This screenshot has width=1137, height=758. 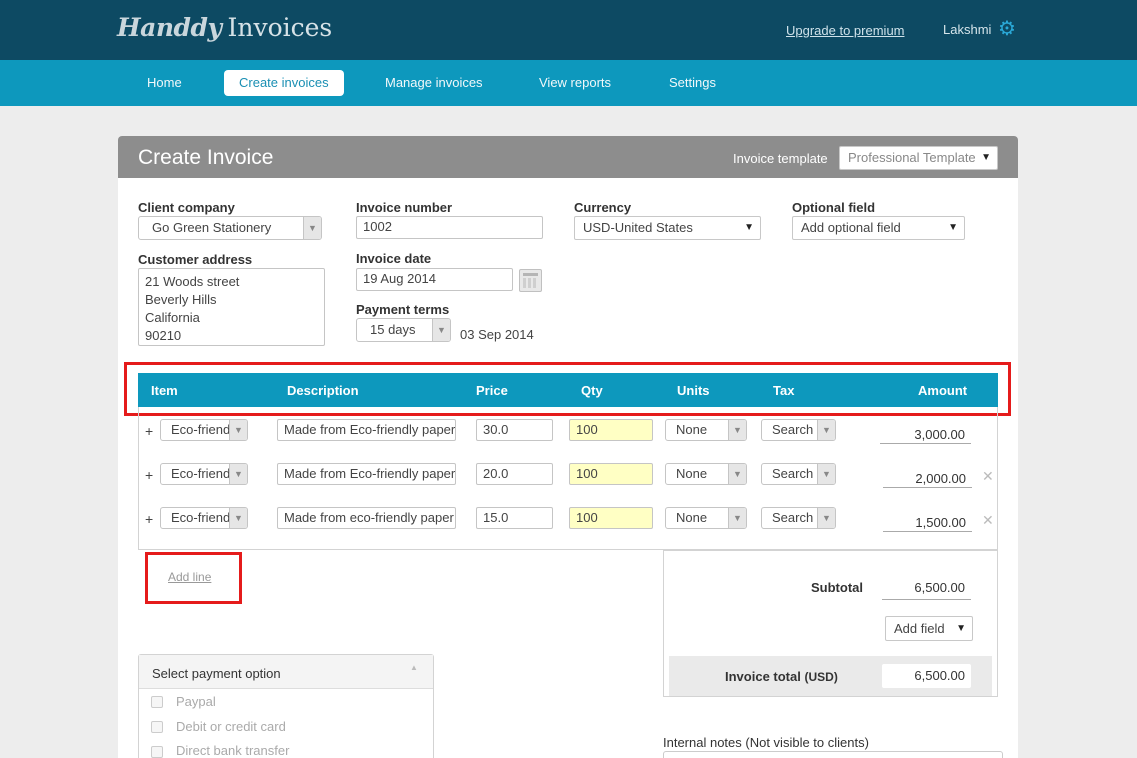 I want to click on payment-terms-label: Payment terms, so click(x=403, y=309).